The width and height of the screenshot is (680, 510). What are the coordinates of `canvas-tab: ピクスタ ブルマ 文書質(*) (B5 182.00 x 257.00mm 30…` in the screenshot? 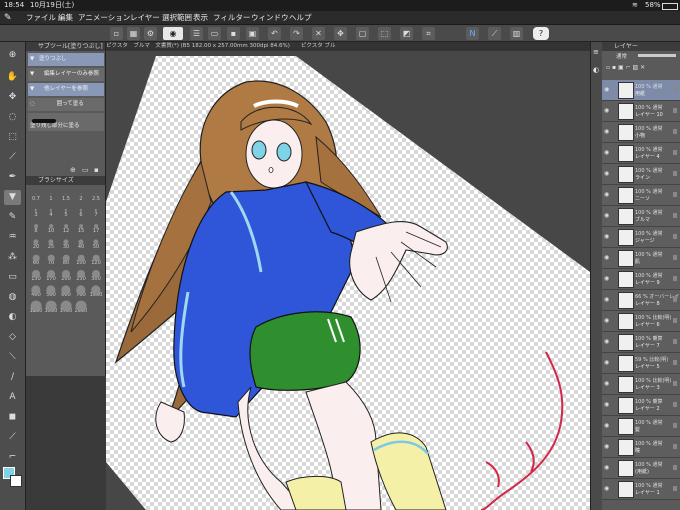 It's located at (348, 46).